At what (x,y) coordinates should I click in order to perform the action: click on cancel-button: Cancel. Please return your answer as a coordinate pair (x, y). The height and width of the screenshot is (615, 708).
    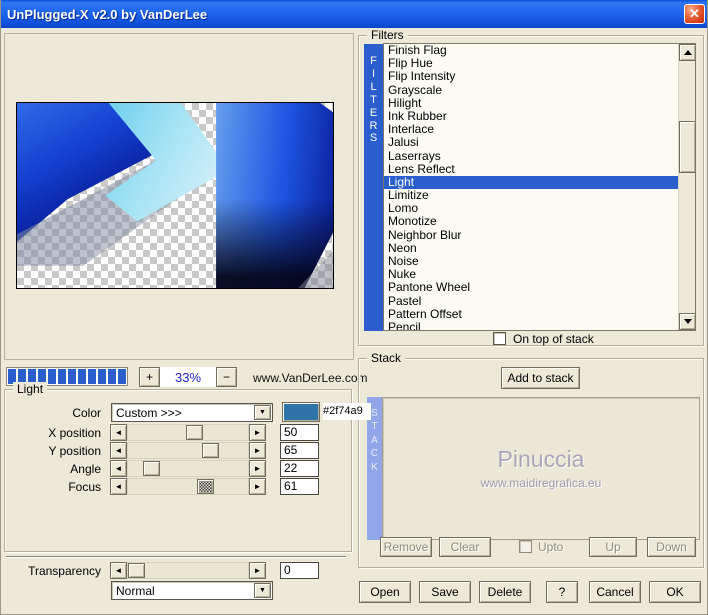
    Looking at the image, I should click on (615, 592).